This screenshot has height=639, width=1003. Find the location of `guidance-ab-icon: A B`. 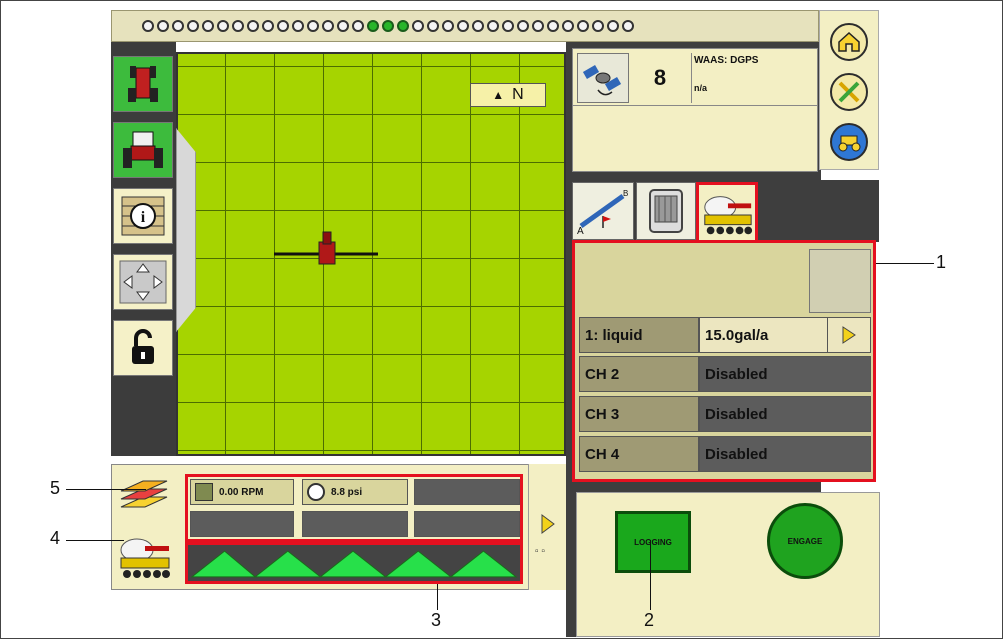

guidance-ab-icon: A B is located at coordinates (602, 212).